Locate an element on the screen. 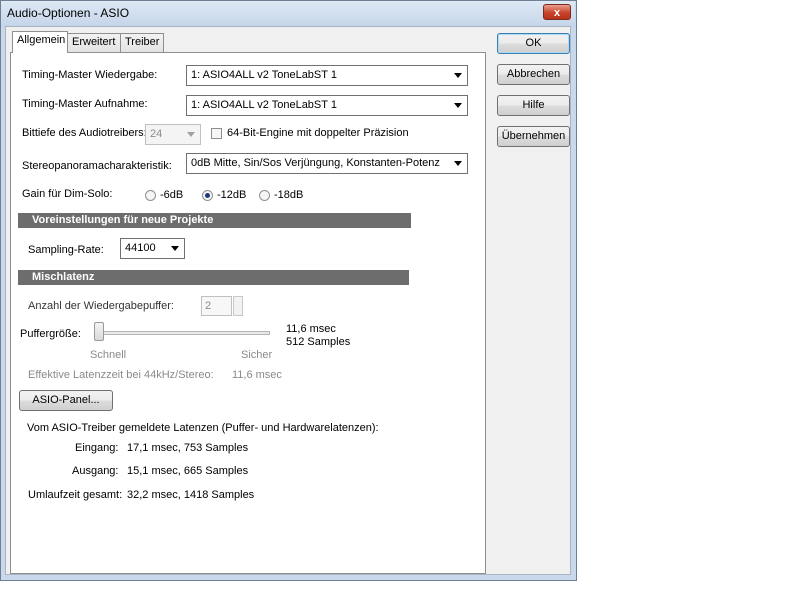  bitdepth-value: 24 is located at coordinates (156, 134).